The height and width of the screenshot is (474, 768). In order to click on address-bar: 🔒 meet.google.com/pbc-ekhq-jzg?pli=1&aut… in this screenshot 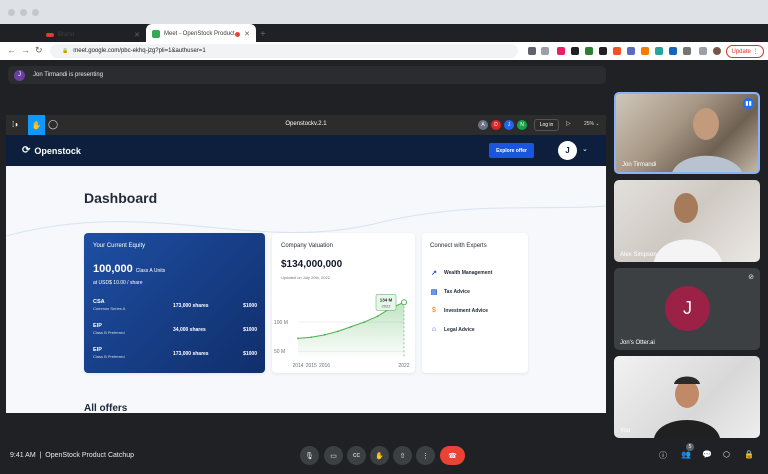, I will do `click(284, 51)`.